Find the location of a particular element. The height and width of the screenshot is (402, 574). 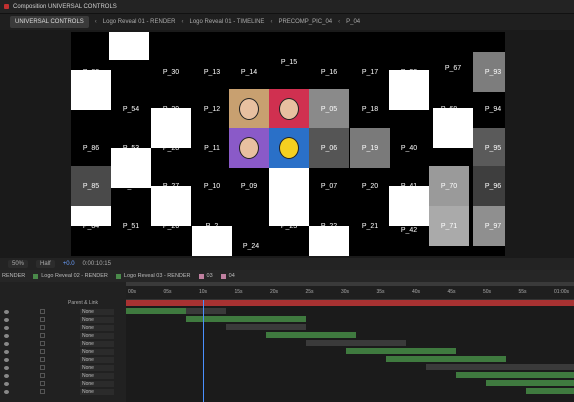

tile-p-51: P_51 is located at coordinates (131, 226).